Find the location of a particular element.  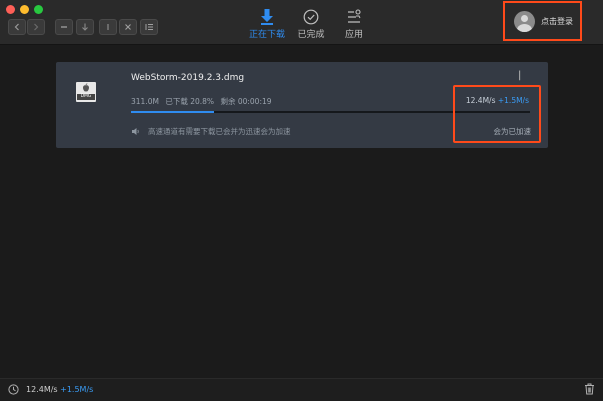

file-type-badge: DMG is located at coordinates (86, 96).